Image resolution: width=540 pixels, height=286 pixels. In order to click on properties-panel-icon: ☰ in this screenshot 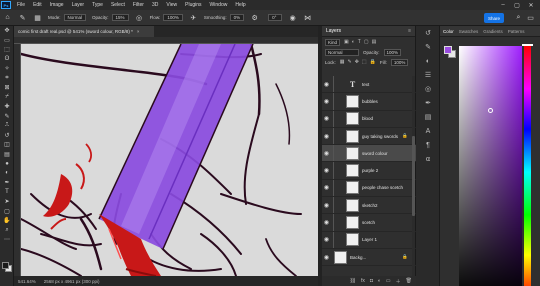, I will do `click(428, 75)`.